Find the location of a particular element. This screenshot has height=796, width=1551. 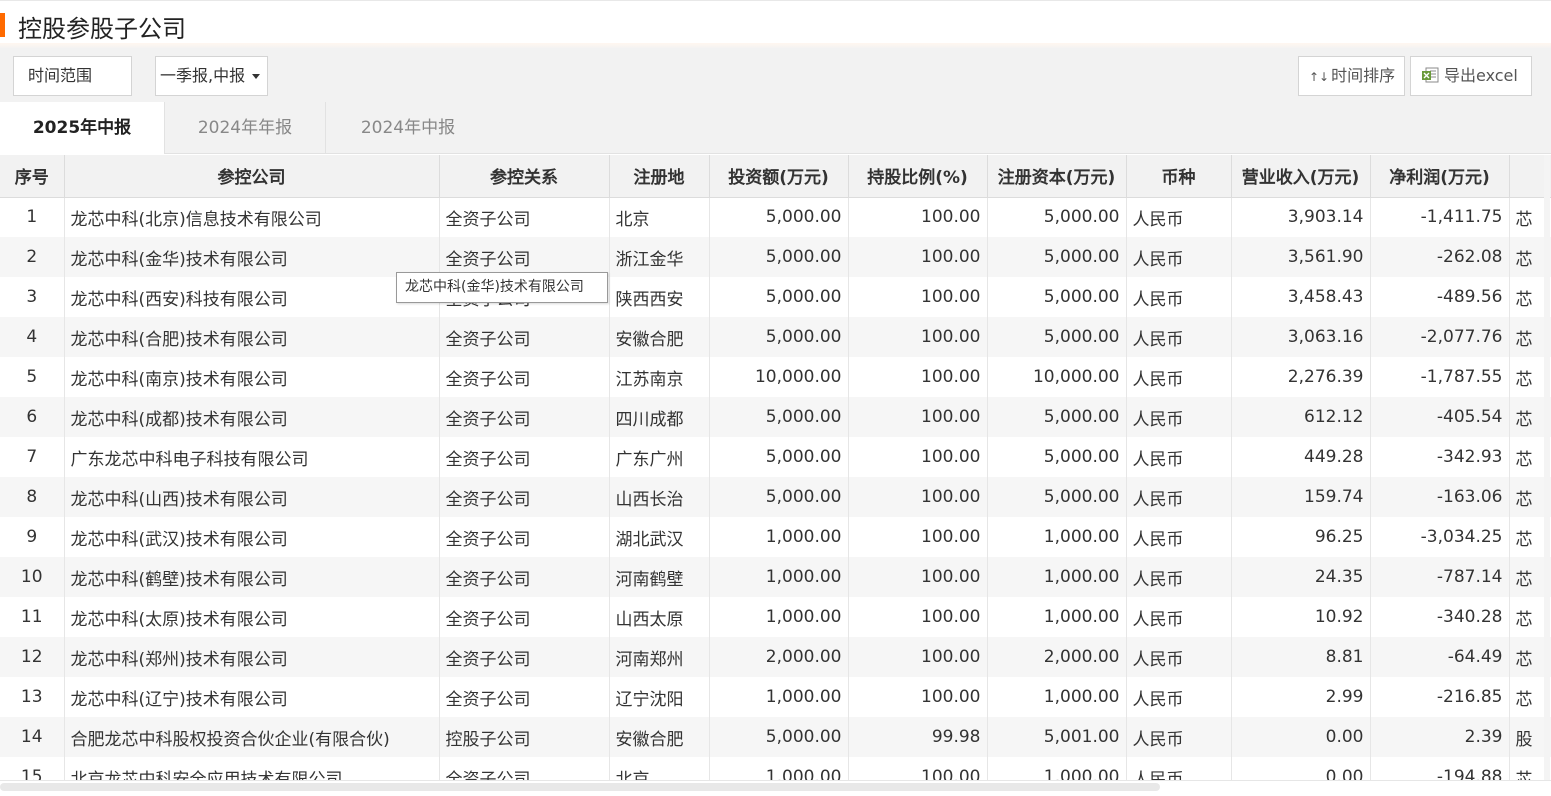

cell-revenue: 3,903.14 is located at coordinates (1301, 217).